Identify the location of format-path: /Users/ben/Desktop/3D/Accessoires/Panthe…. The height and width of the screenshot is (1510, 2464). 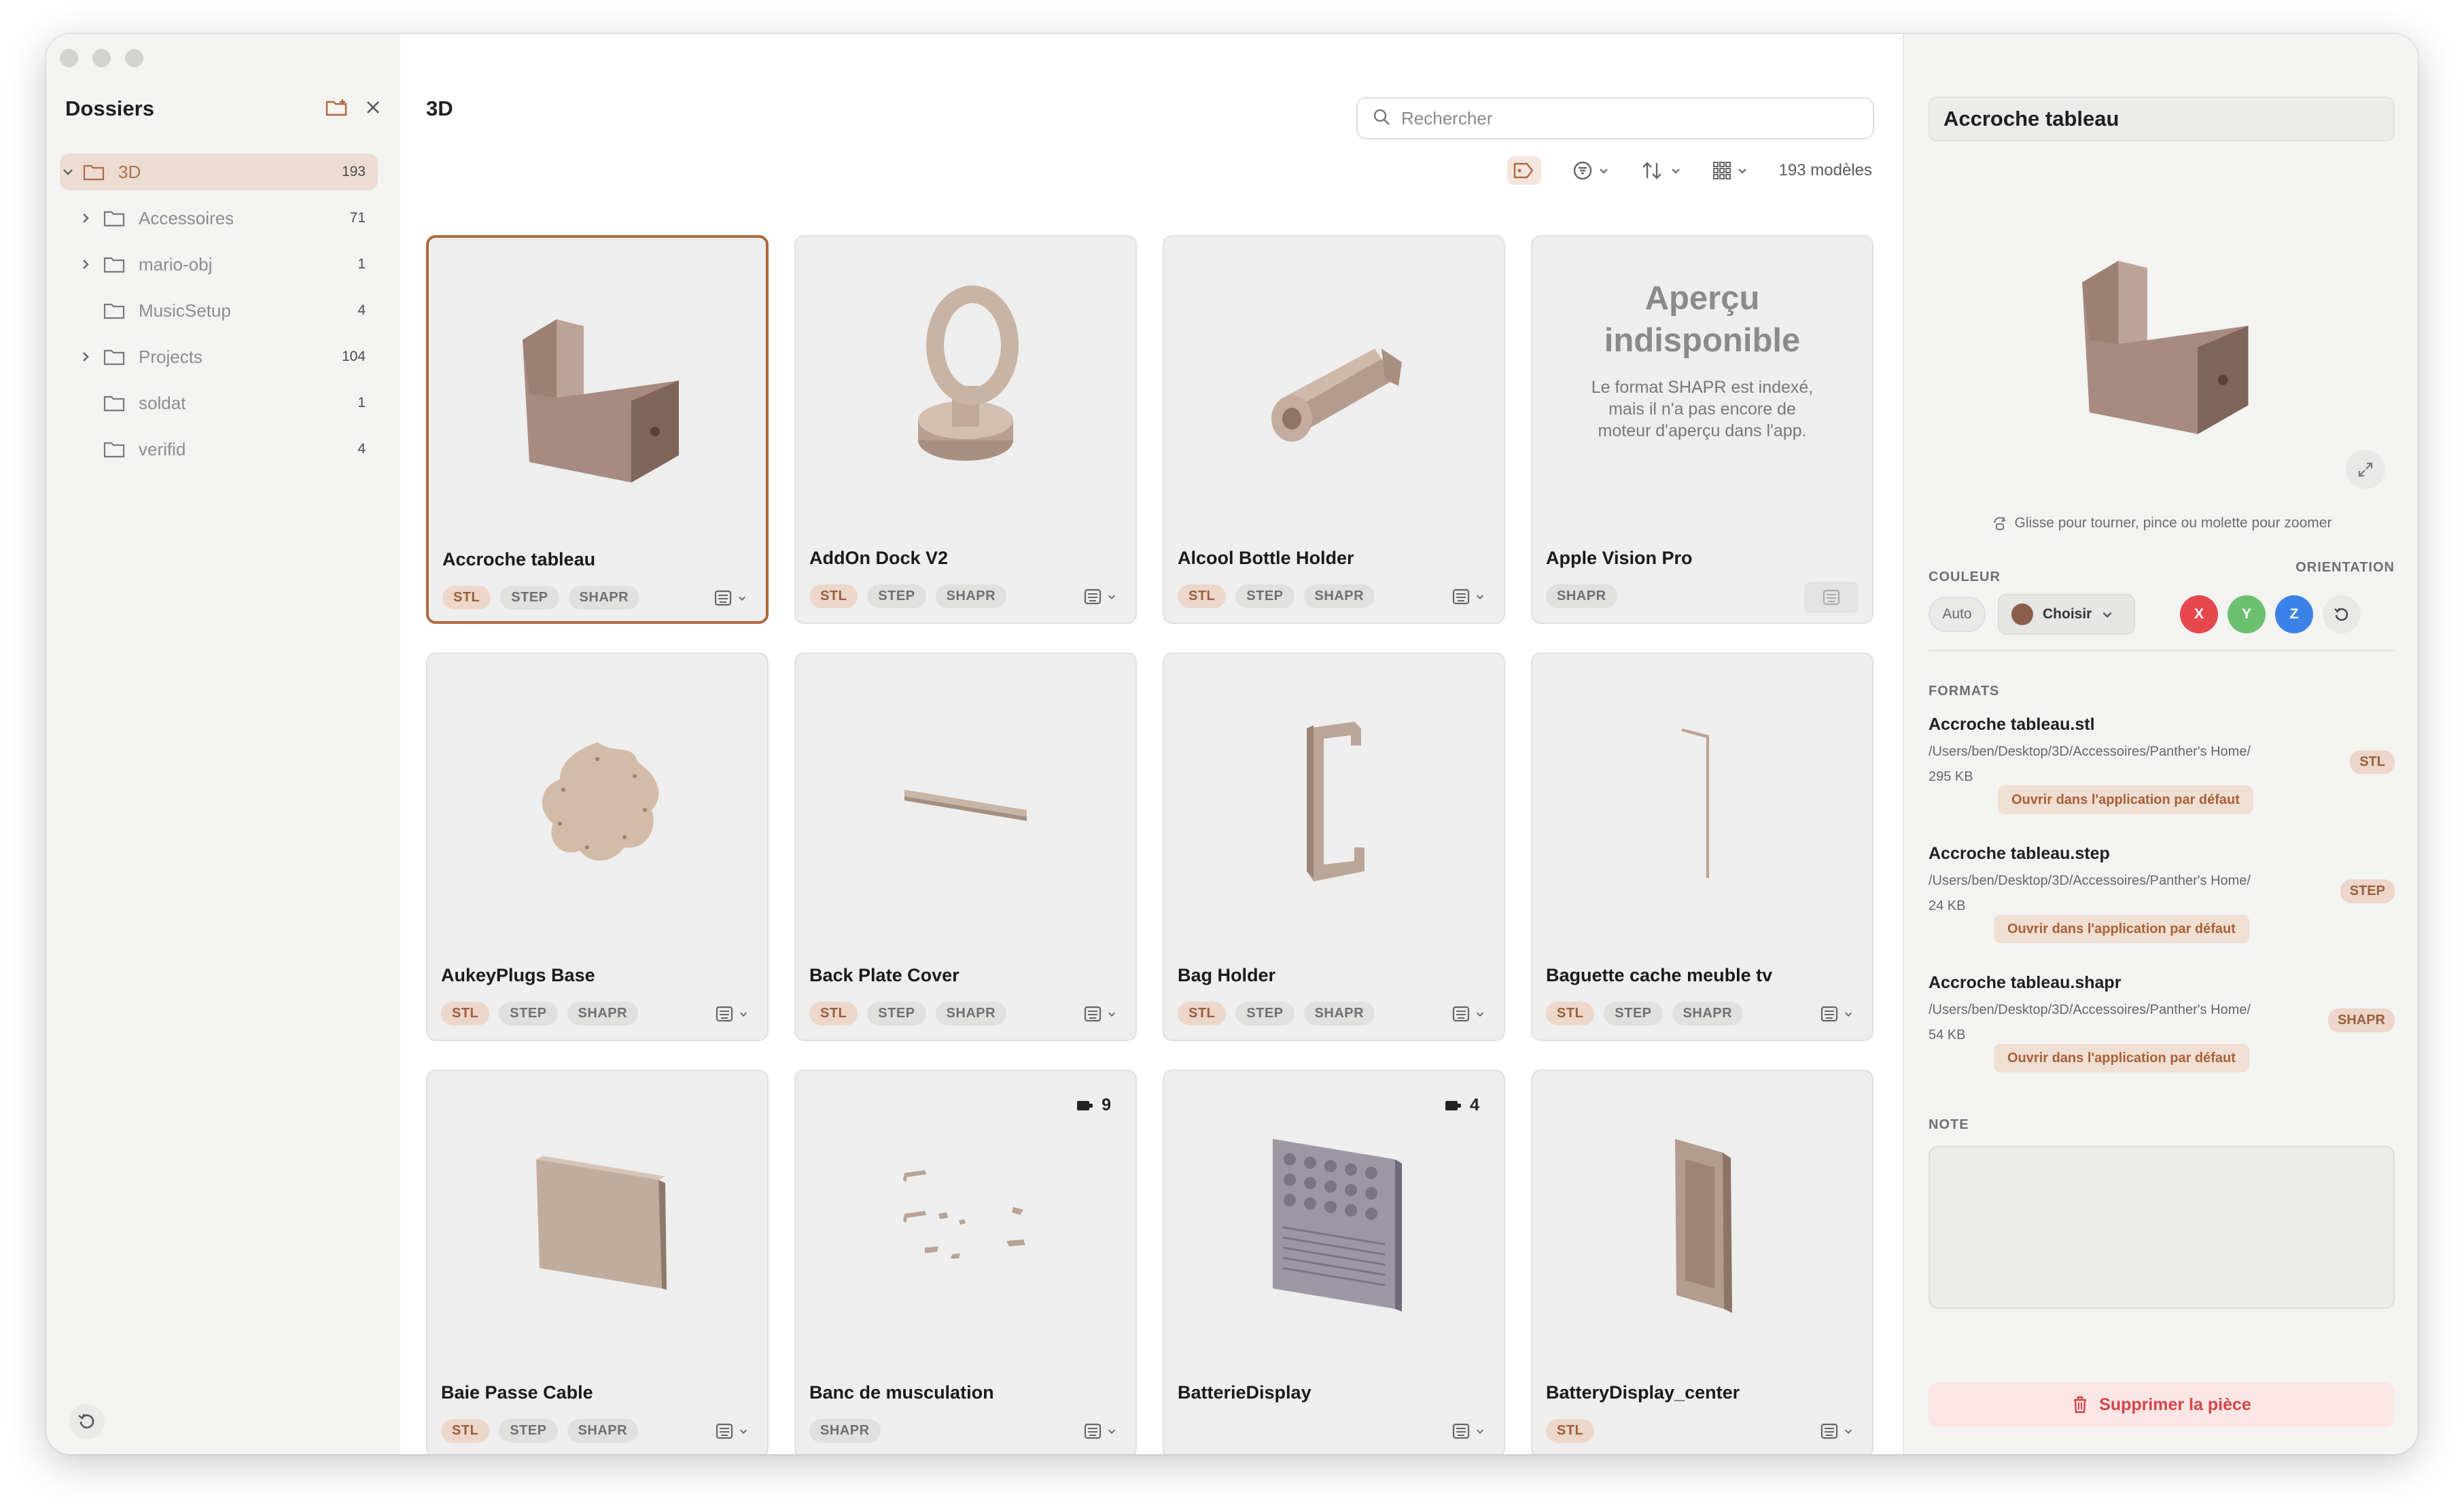
(2090, 880).